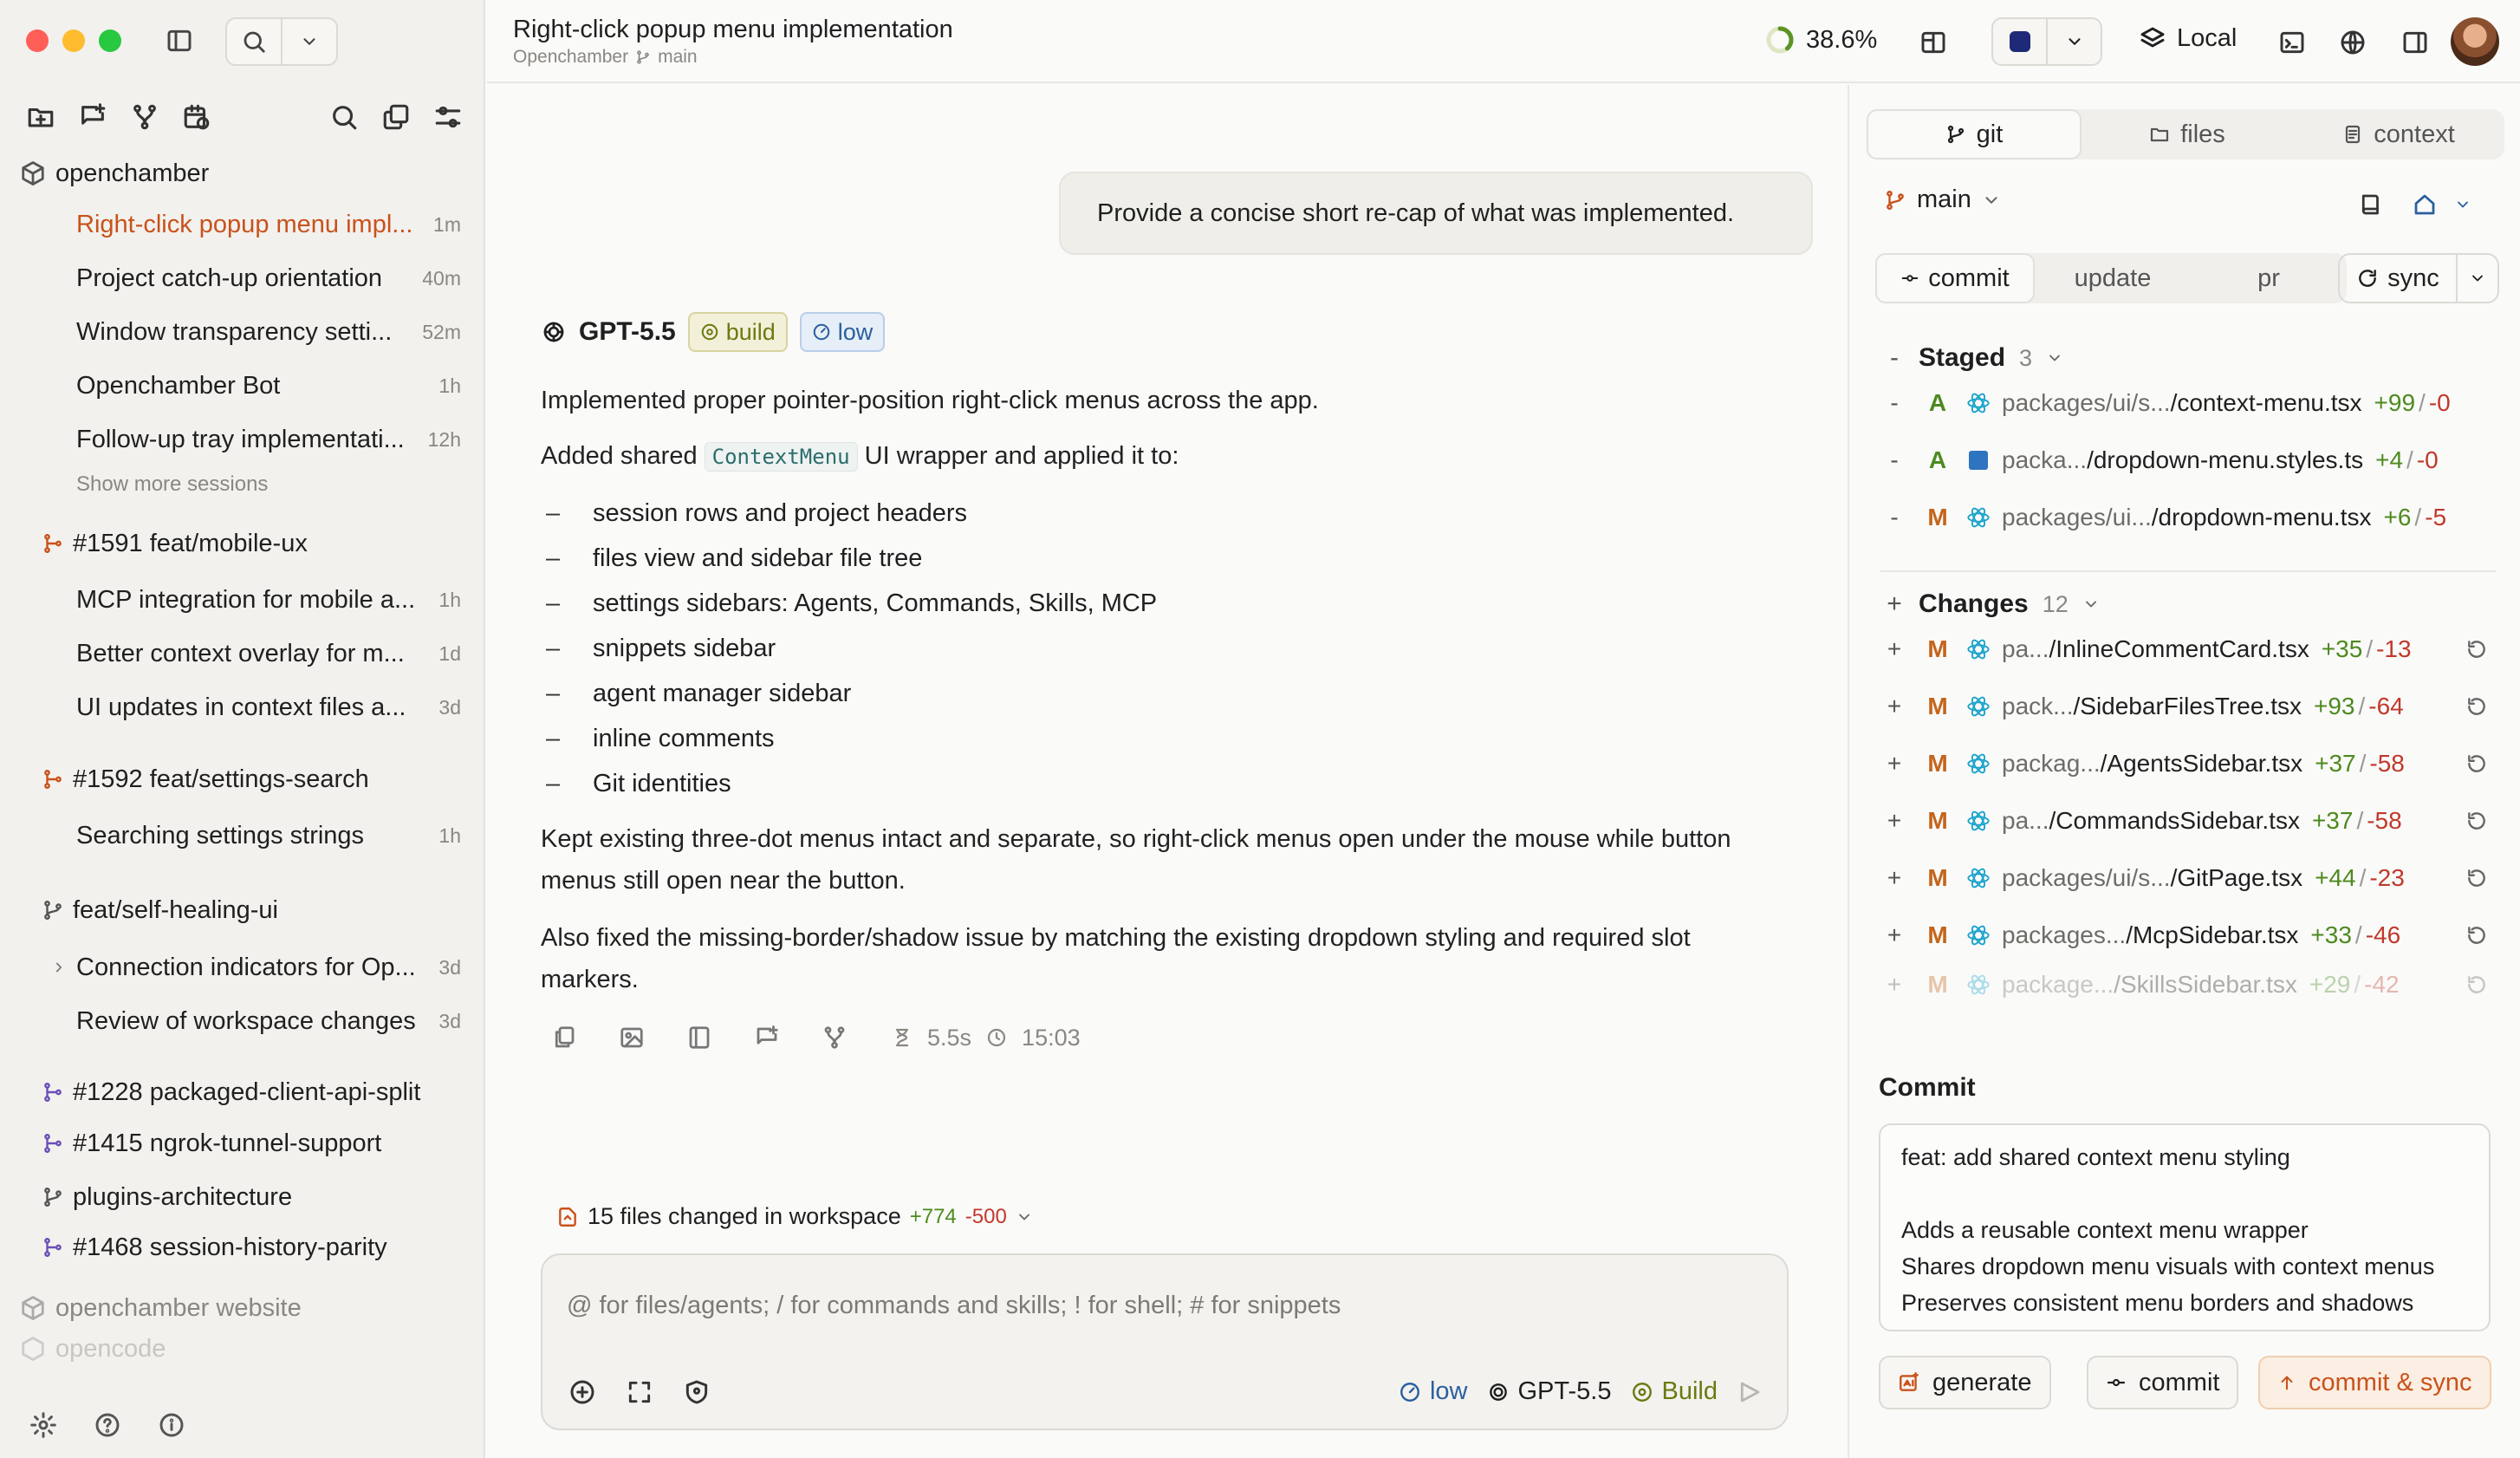 The width and height of the screenshot is (2520, 1458). Describe the element at coordinates (59, 967) in the screenshot. I see `chevron-right-icon` at that location.